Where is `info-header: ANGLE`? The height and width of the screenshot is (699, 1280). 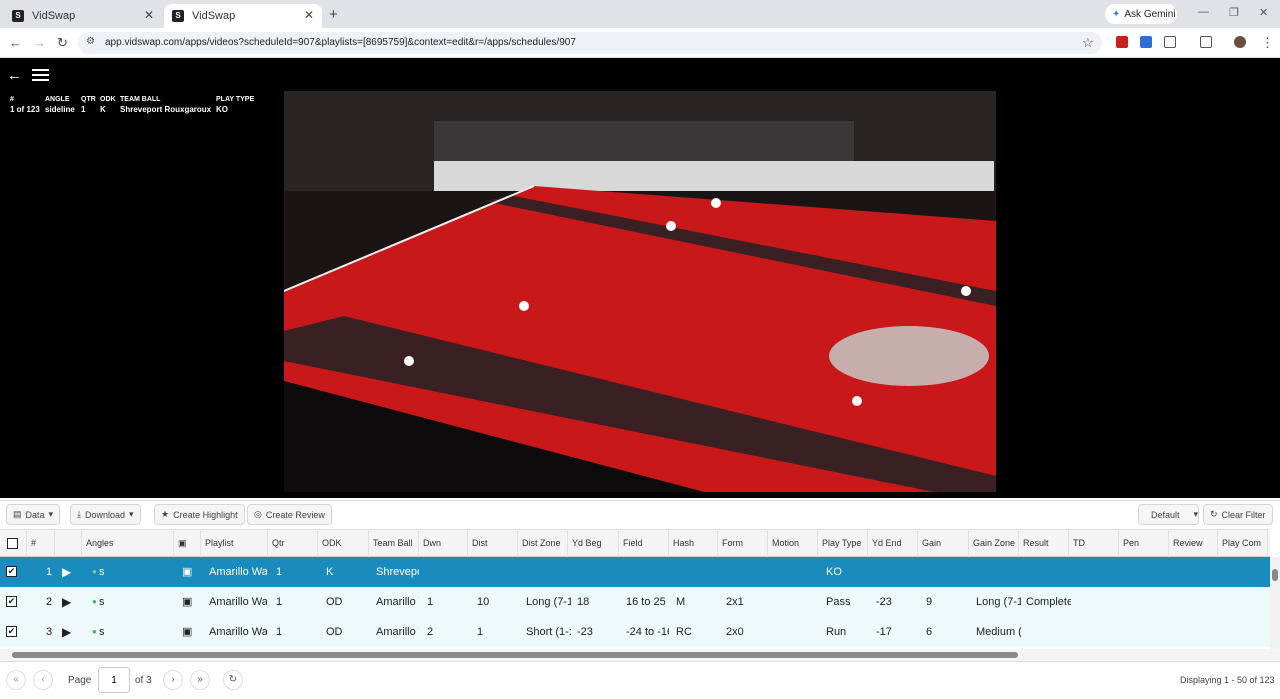 info-header: ANGLE is located at coordinates (57, 99).